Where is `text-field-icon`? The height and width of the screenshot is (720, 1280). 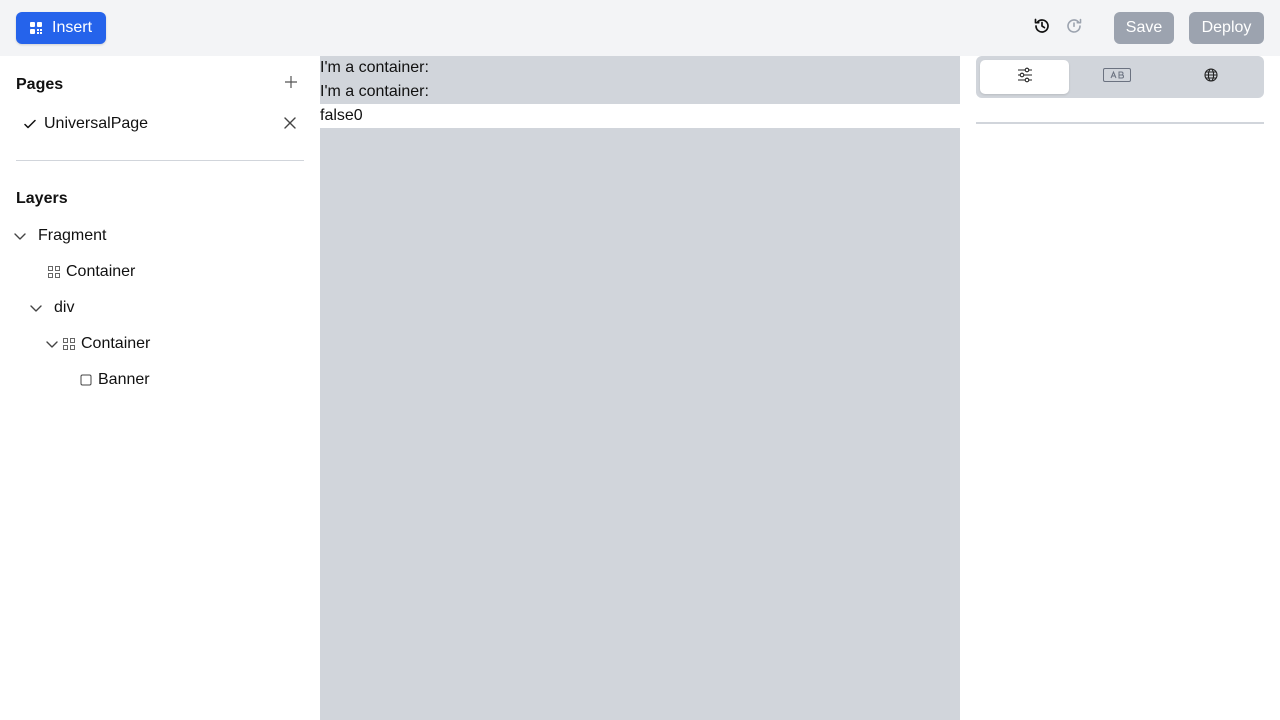
text-field-icon is located at coordinates (1116, 77).